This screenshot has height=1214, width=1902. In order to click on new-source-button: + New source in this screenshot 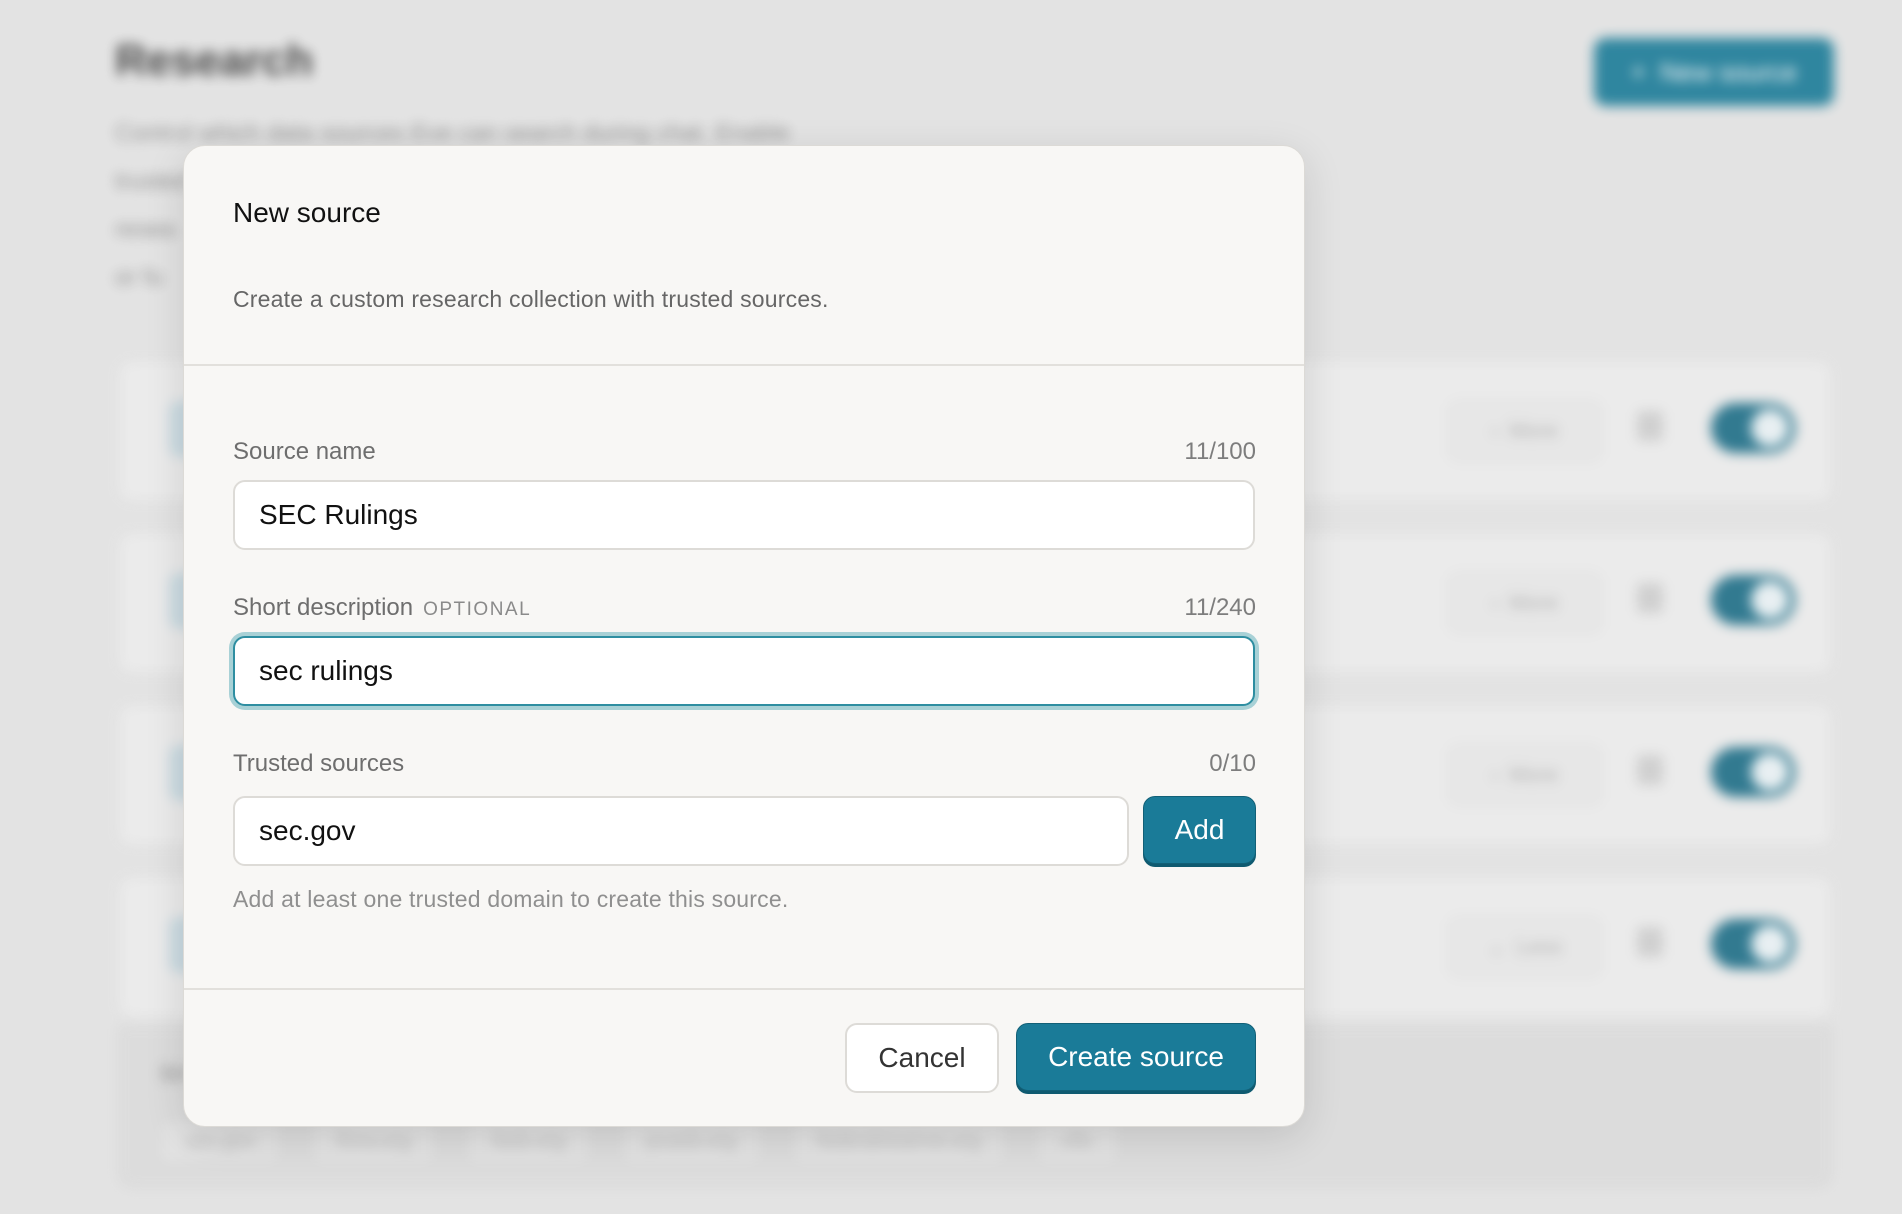, I will do `click(1714, 72)`.